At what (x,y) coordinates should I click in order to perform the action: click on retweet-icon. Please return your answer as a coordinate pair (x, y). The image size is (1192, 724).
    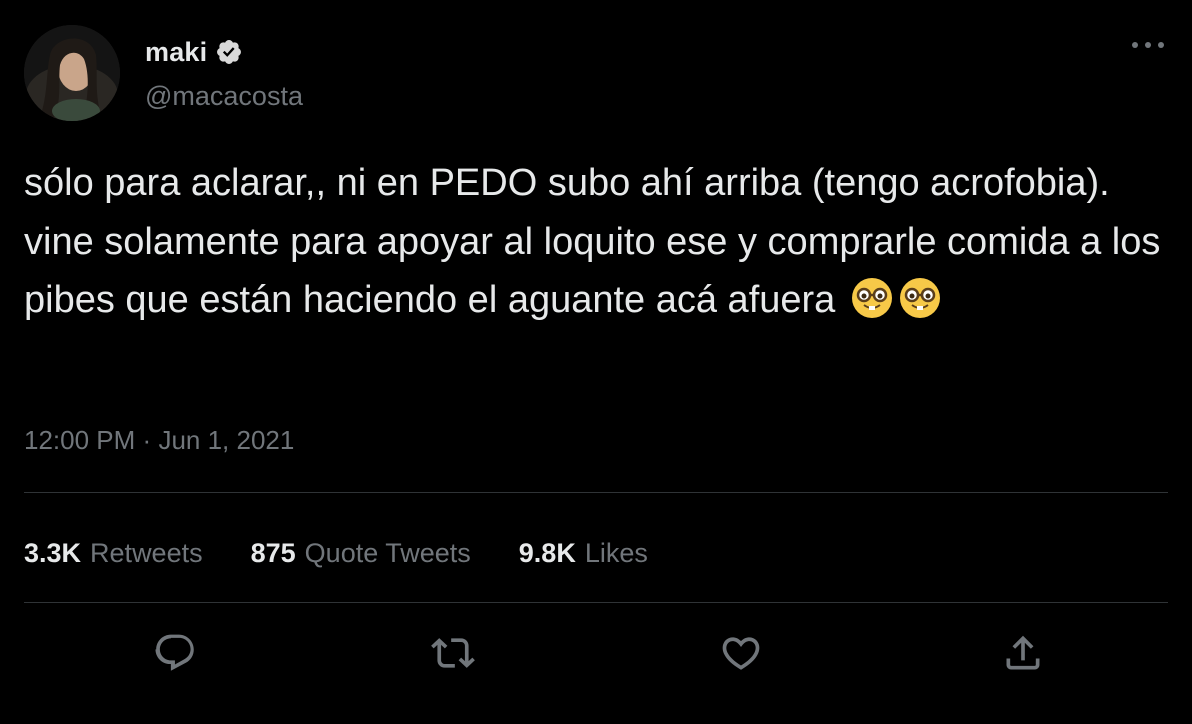
    Looking at the image, I should click on (453, 653).